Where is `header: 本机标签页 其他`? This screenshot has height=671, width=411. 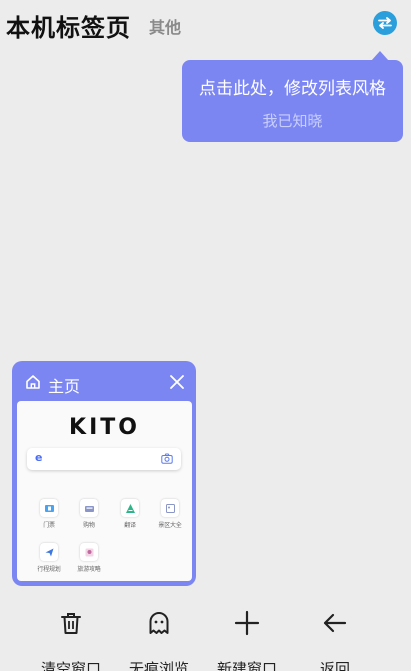
header: 本机标签页 其他 is located at coordinates (205, 24).